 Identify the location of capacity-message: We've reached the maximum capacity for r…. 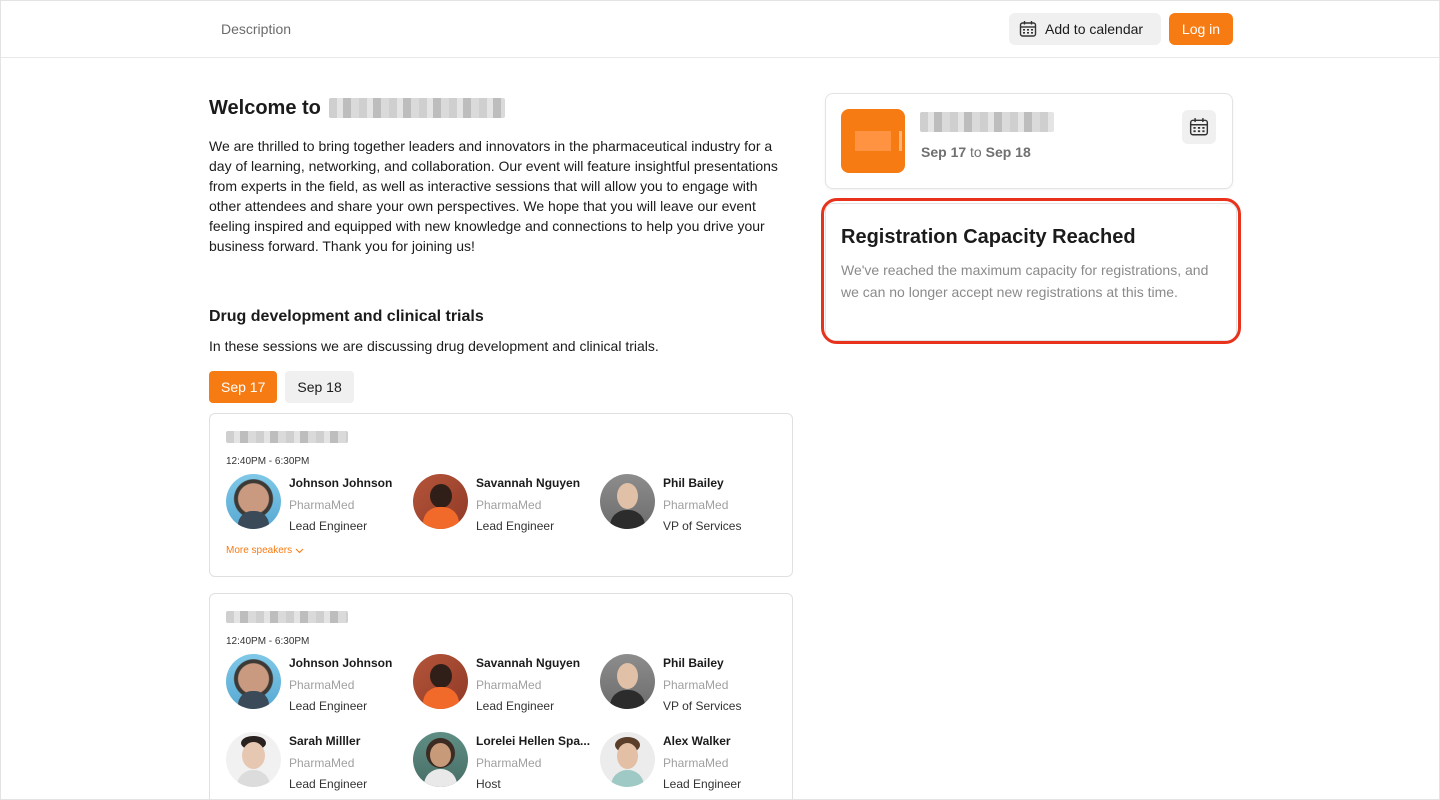
(1025, 281).